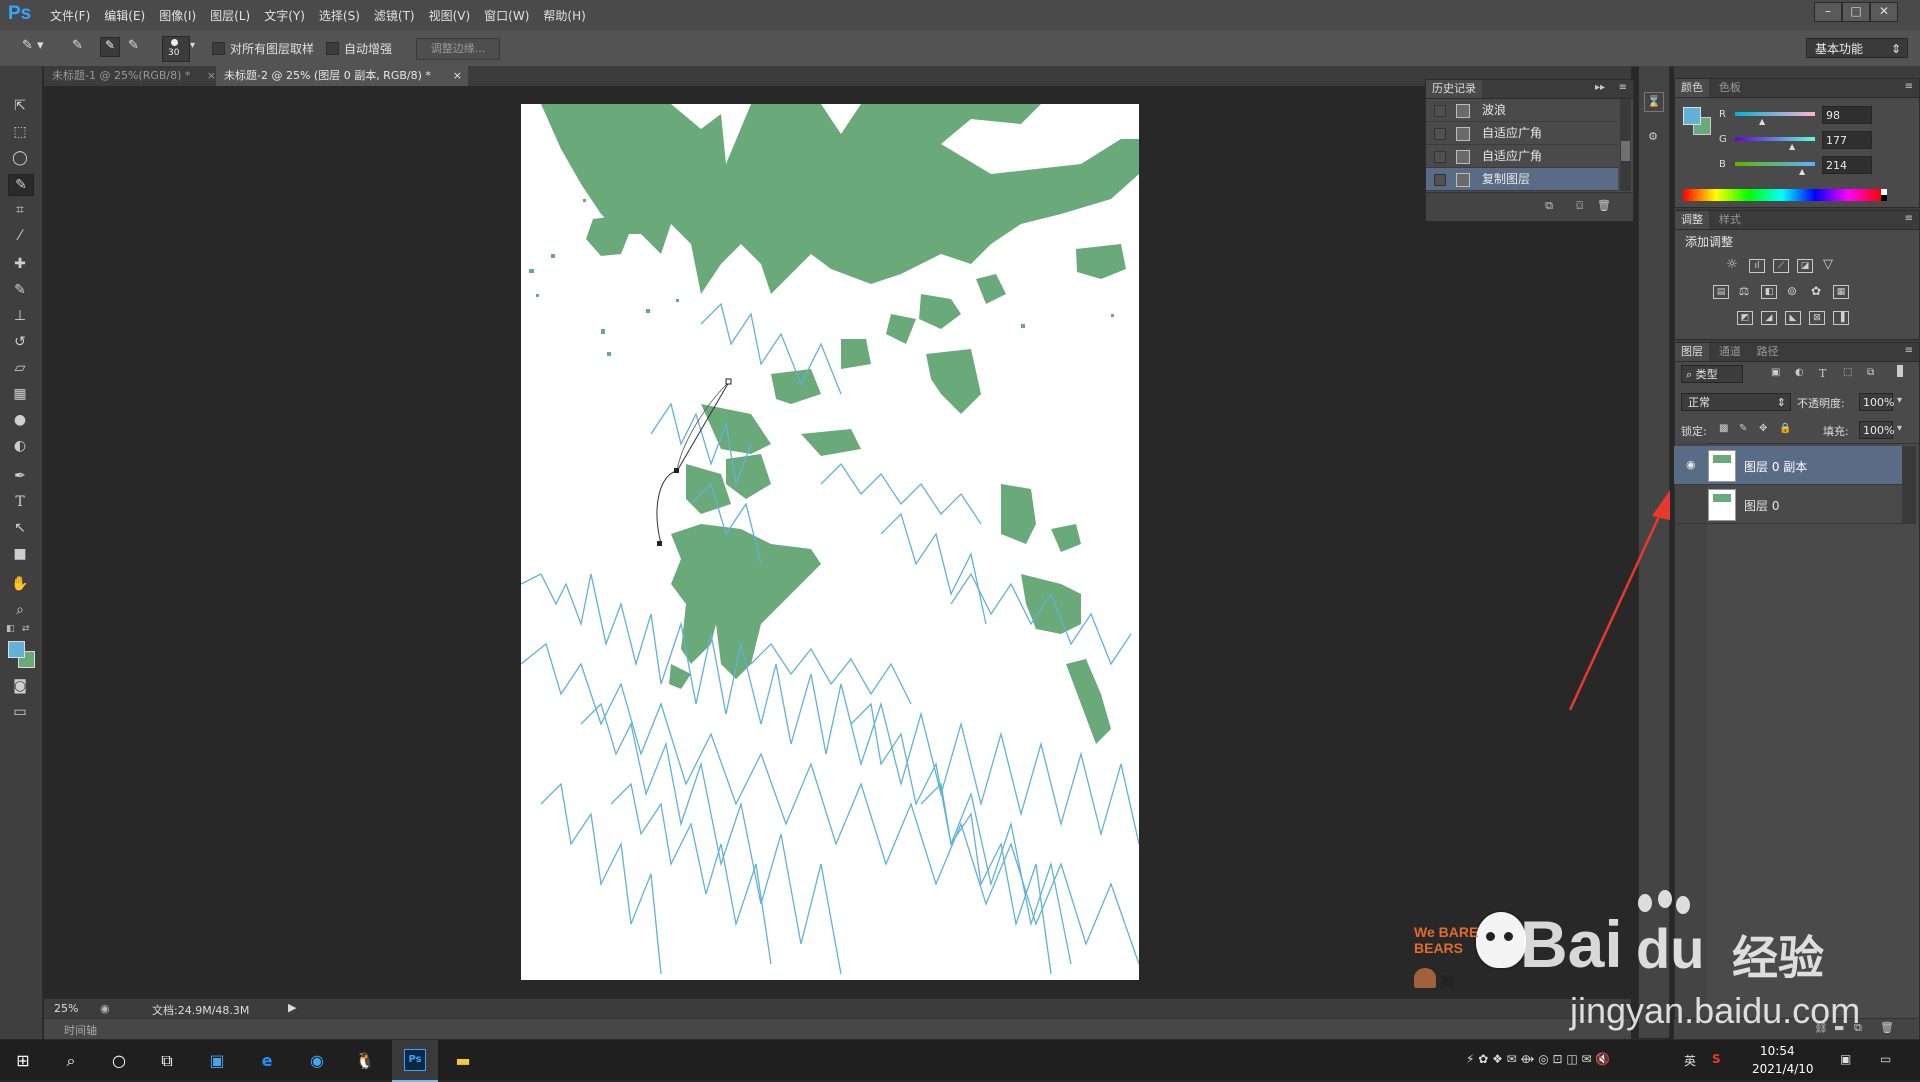 Image resolution: width=1920 pixels, height=1082 pixels. Describe the element at coordinates (1549, 206) in the screenshot. I see `new-document-from-state-icon: ⧉` at that location.